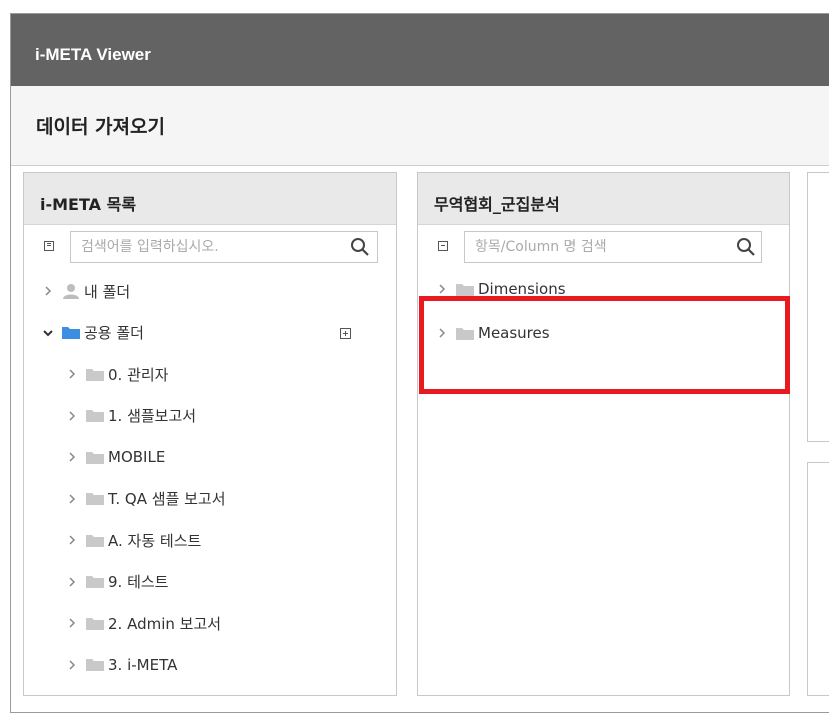 Image resolution: width=829 pixels, height=713 pixels. I want to click on tree-item: Dimensions, so click(501, 289).